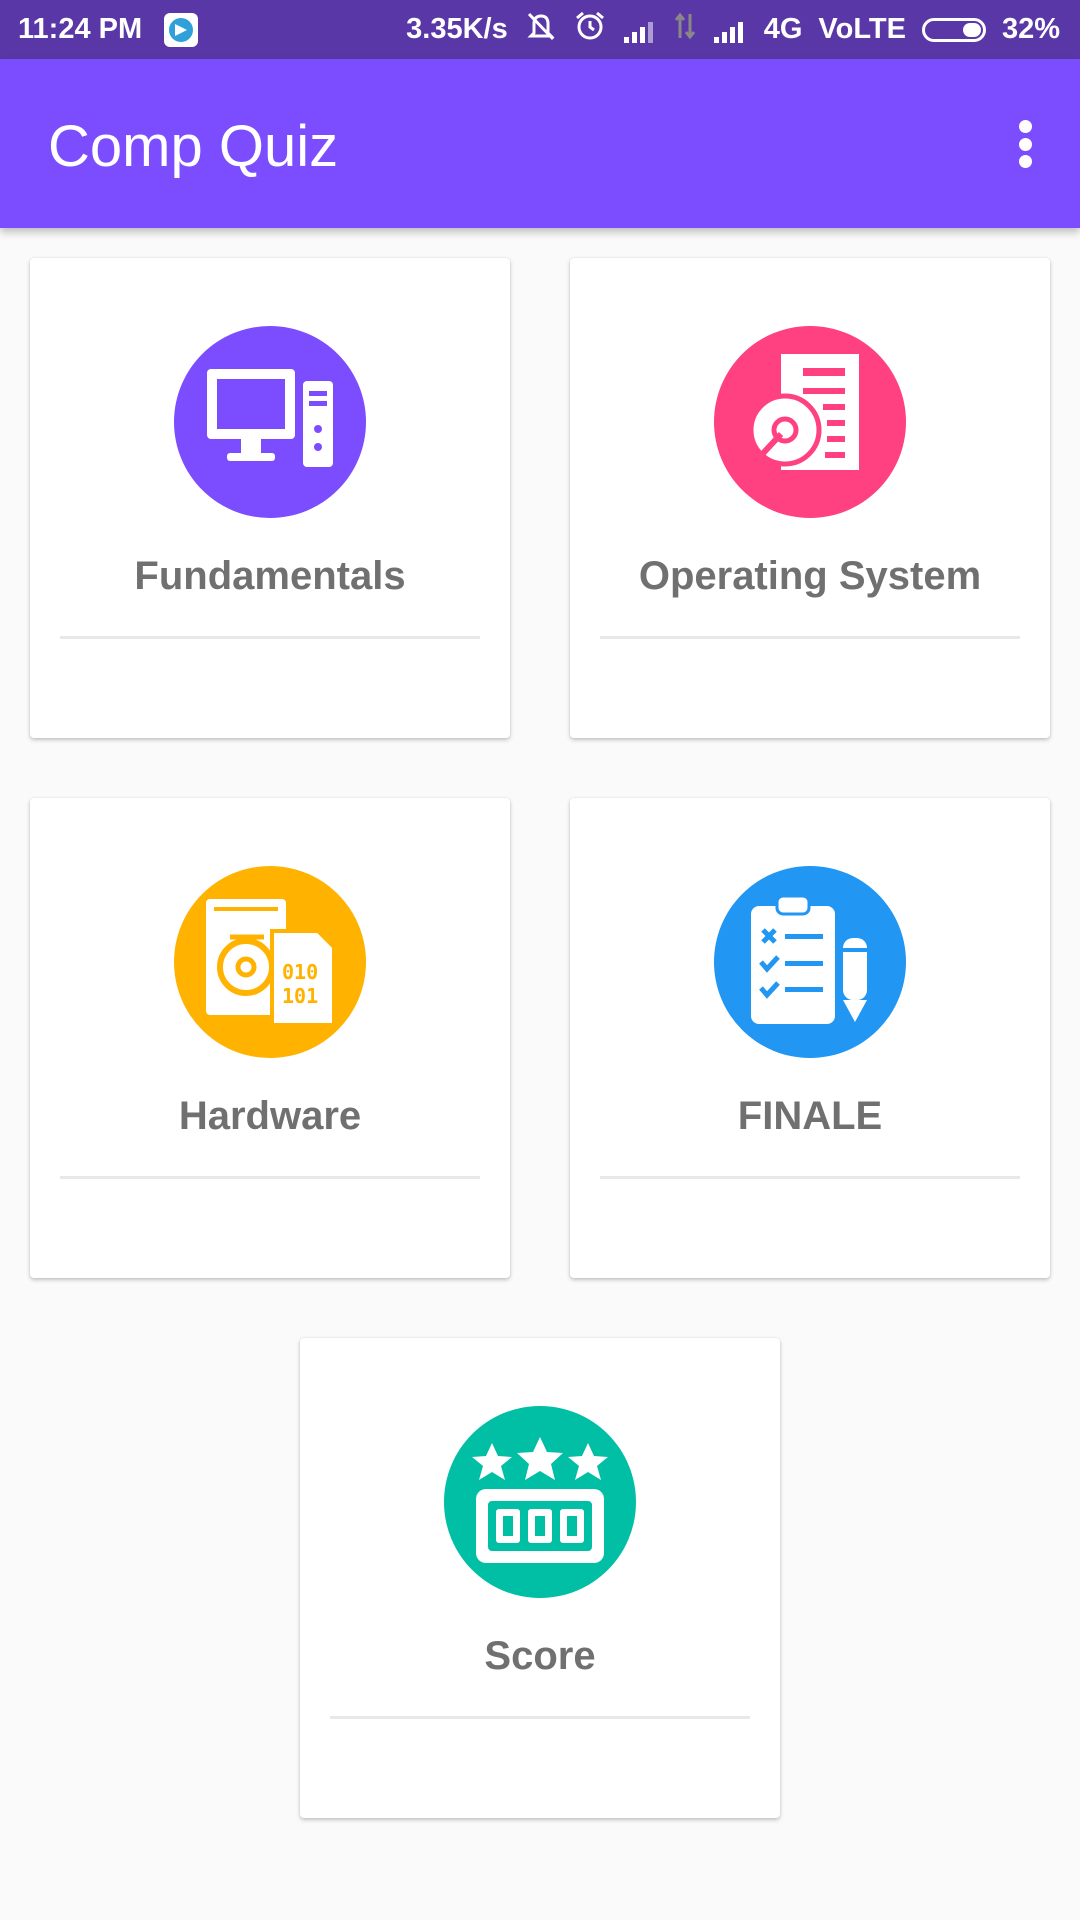 This screenshot has width=1080, height=1920. I want to click on card-finale: FINALE, so click(810, 1038).